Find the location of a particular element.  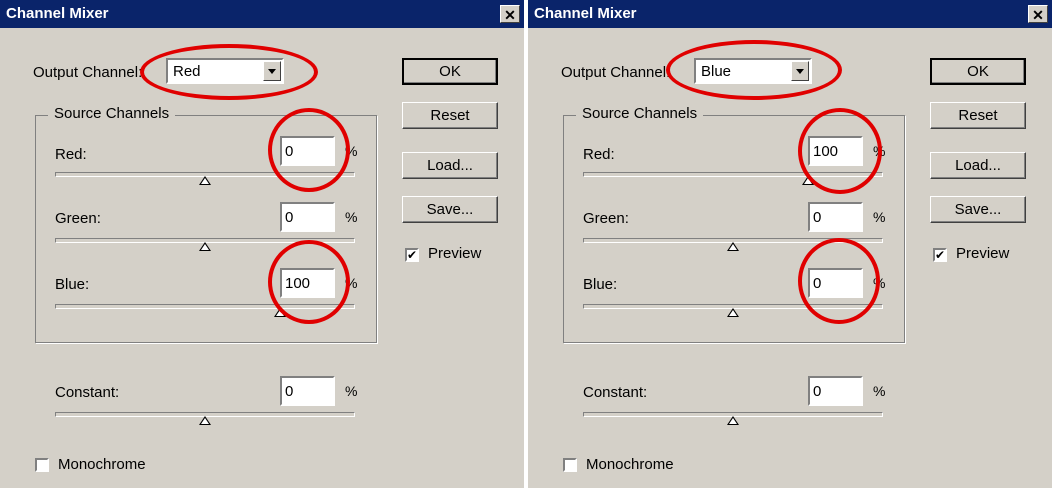

red-slider-thumb is located at coordinates (205, 180).